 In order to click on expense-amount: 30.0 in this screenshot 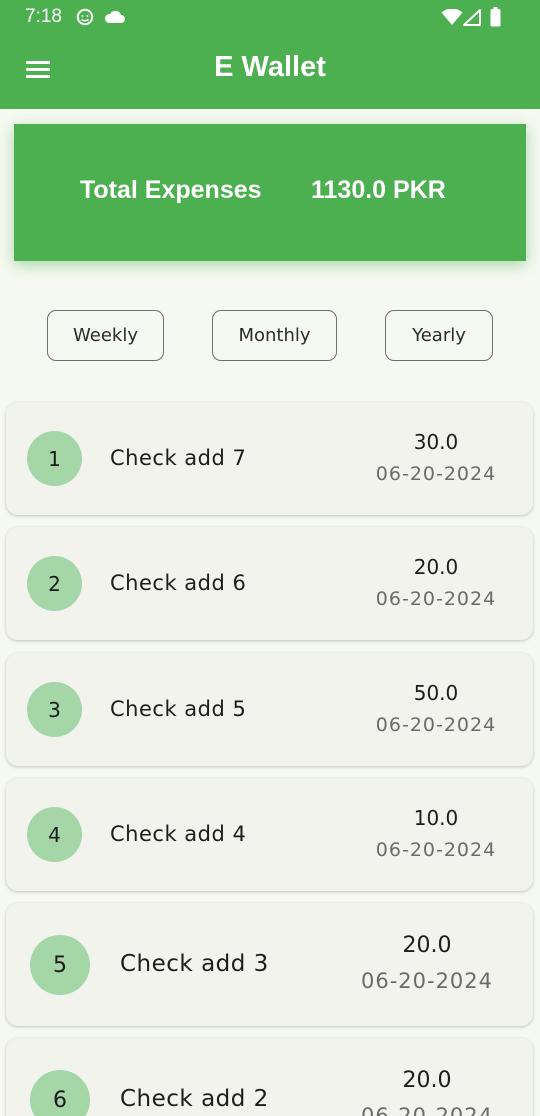, I will do `click(436, 442)`.